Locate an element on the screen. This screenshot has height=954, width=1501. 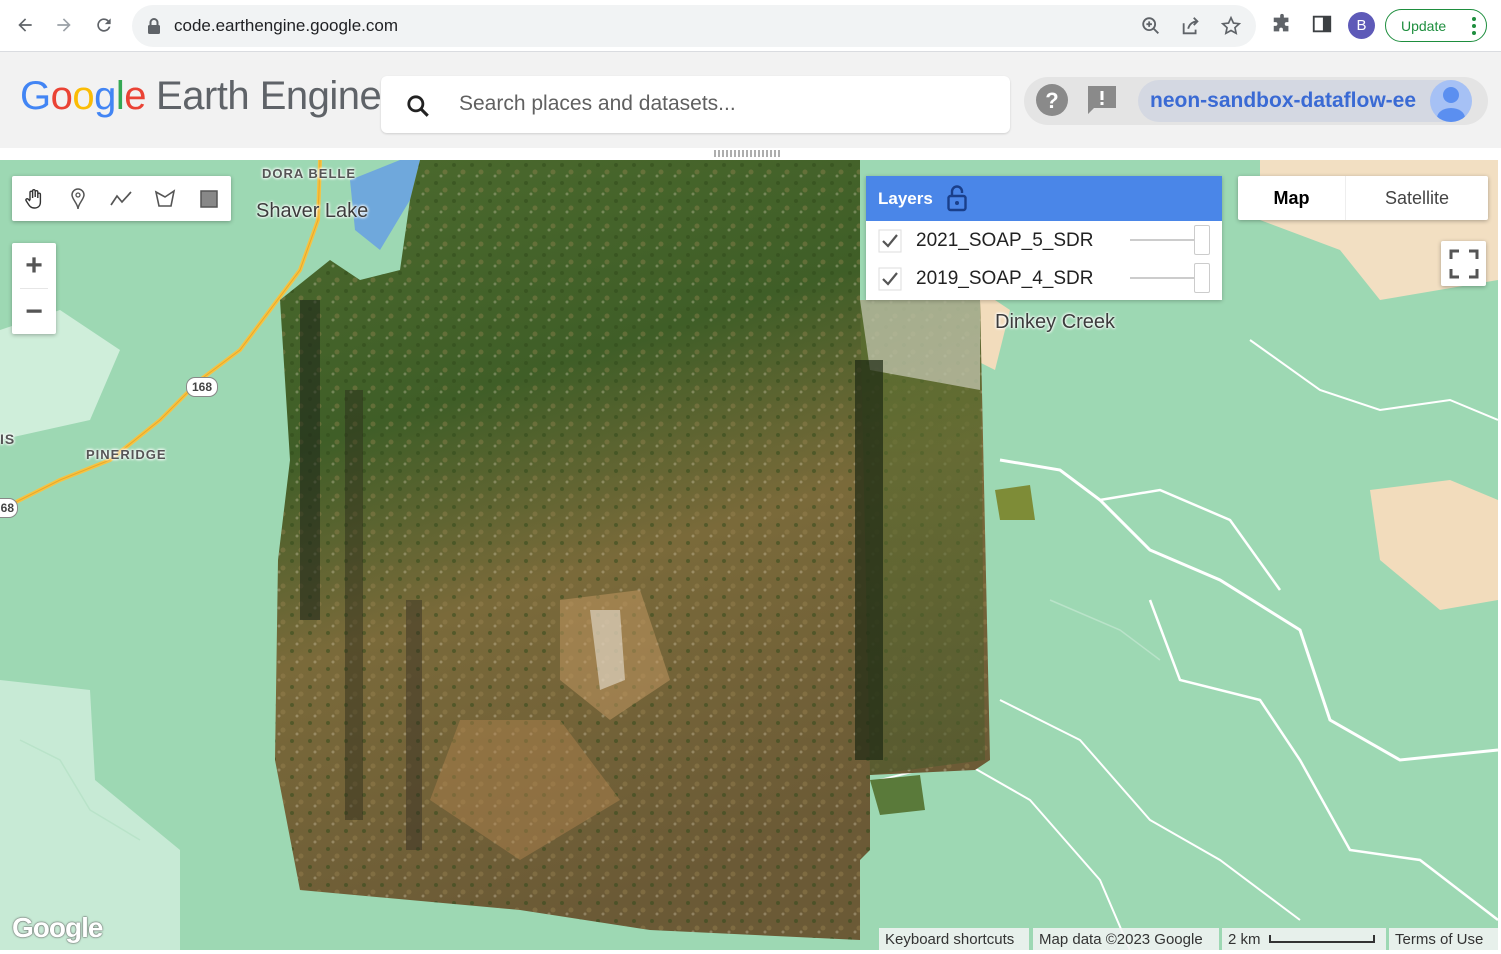
resize-handle is located at coordinates (747, 153).